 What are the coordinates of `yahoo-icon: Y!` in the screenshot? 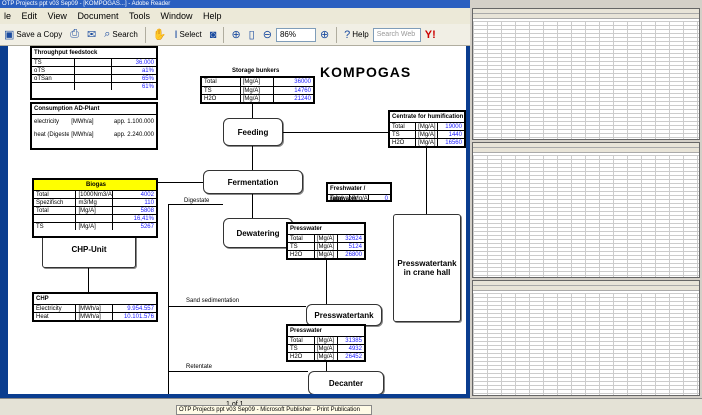 It's located at (430, 35).